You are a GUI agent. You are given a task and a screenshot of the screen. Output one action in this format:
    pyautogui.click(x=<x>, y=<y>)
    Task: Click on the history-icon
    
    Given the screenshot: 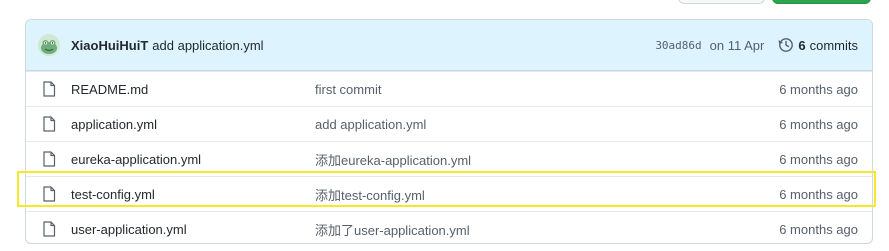 What is the action you would take?
    pyautogui.click(x=786, y=45)
    